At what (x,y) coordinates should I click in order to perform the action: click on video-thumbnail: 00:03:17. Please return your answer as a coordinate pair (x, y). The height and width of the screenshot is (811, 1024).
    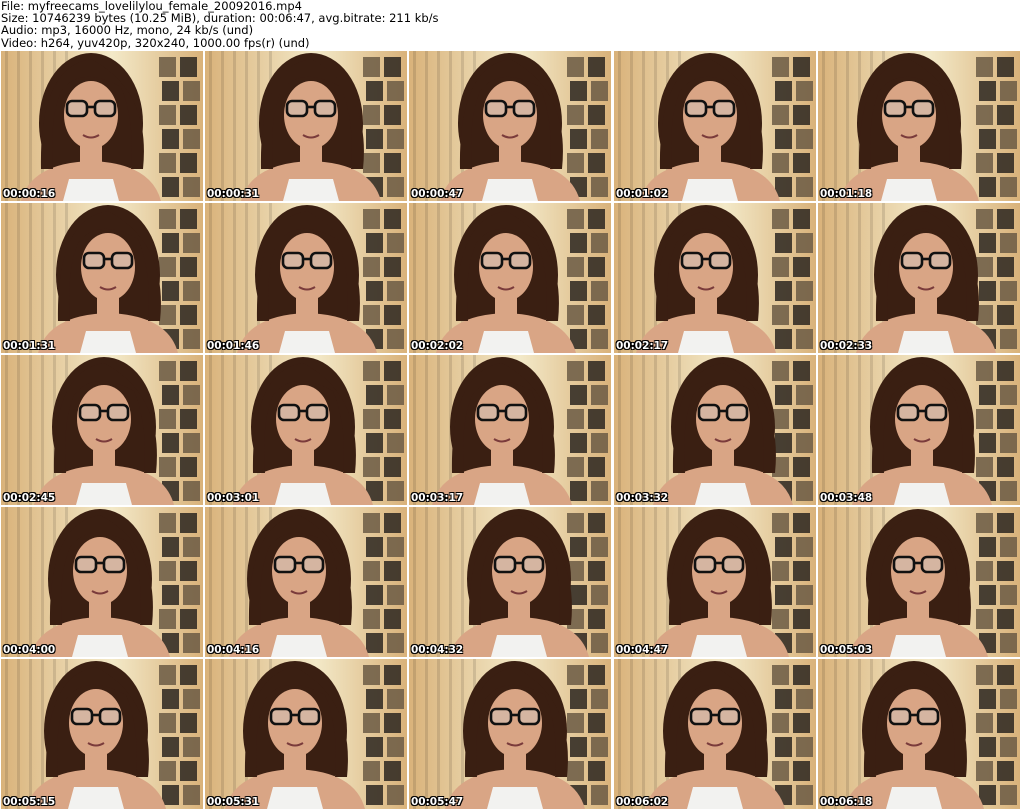
    Looking at the image, I should click on (510, 430).